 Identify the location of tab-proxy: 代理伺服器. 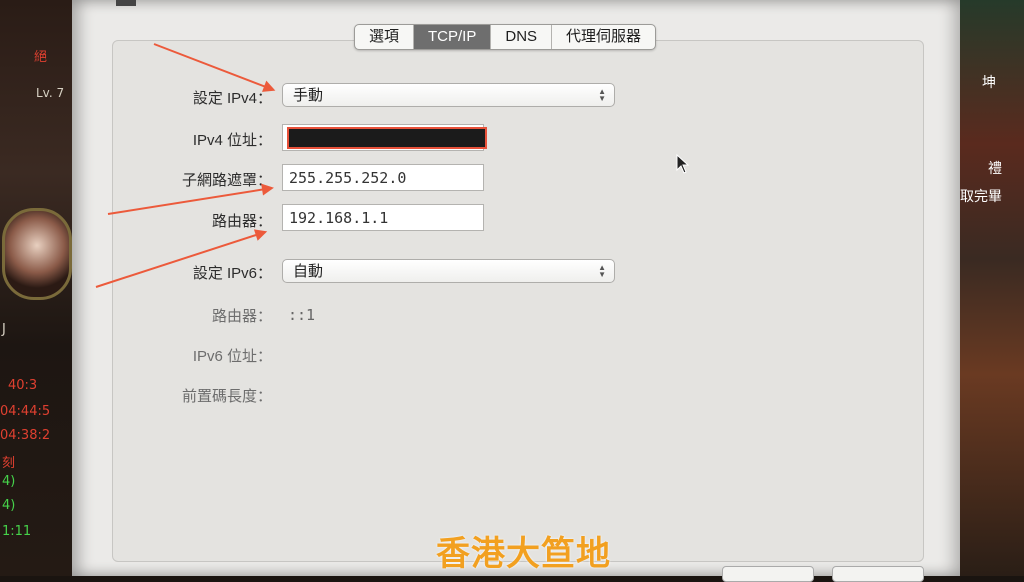
(603, 37).